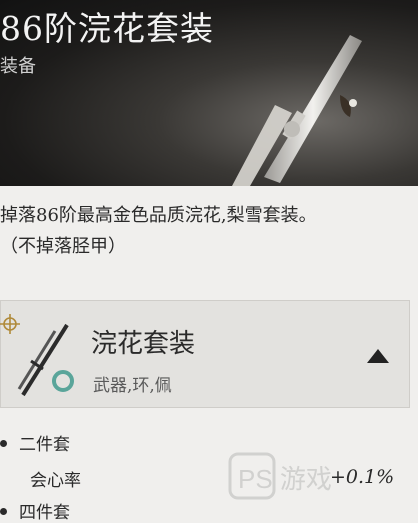 This screenshot has height=523, width=418. I want to click on bonus-four-piece: 四件套, so click(35, 510).